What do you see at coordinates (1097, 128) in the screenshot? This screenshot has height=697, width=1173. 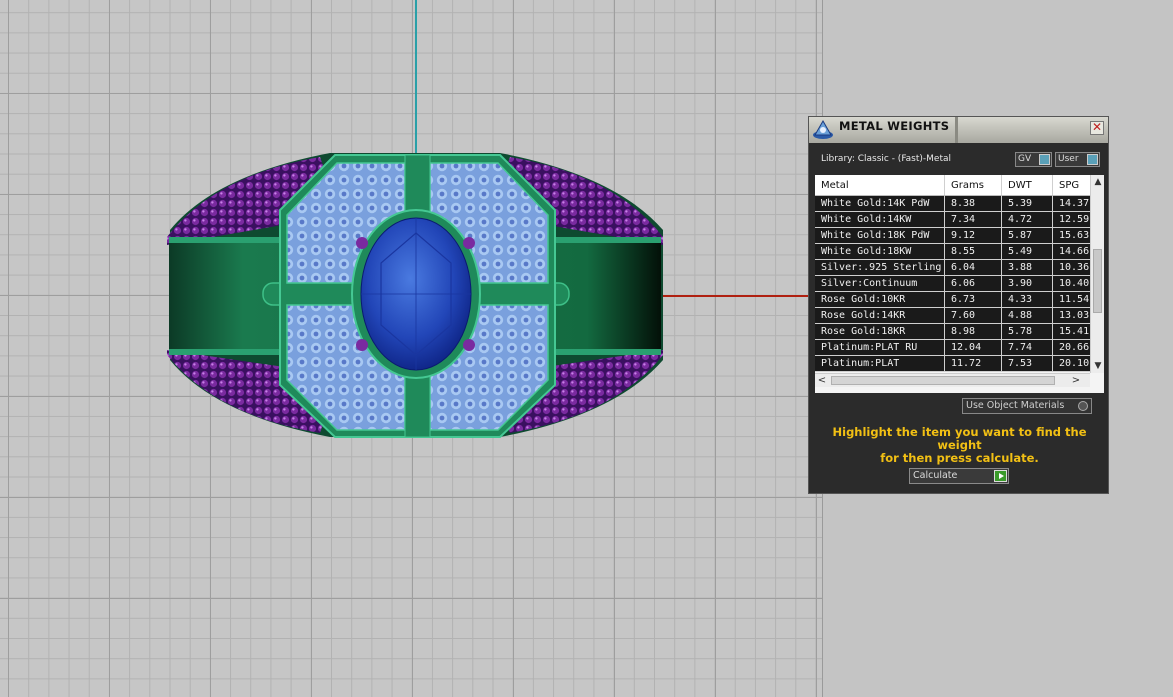 I see `close-icon: ✕` at bounding box center [1097, 128].